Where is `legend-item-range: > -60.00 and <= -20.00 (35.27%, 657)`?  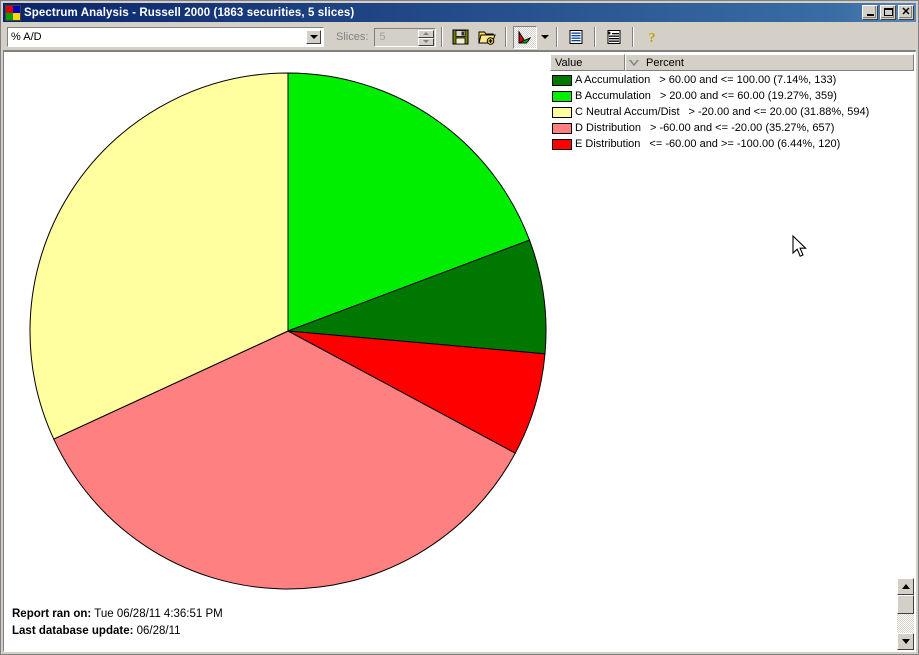
legend-item-range: > -60.00 and <= -20.00 (35.27%, 657) is located at coordinates (742, 128).